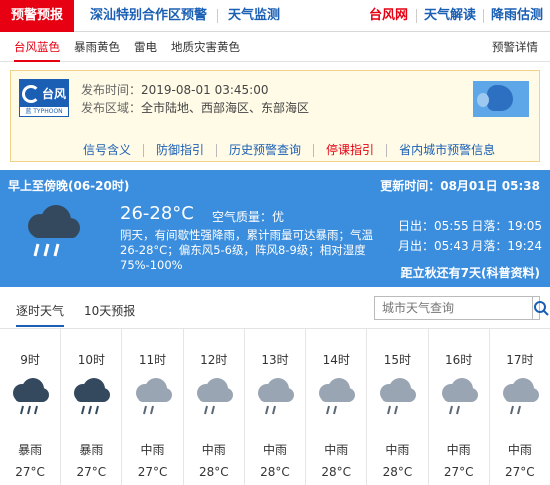 This screenshot has width=550, height=485. Describe the element at coordinates (54, 231) in the screenshot. I see `rain-cloud-icon` at that location.